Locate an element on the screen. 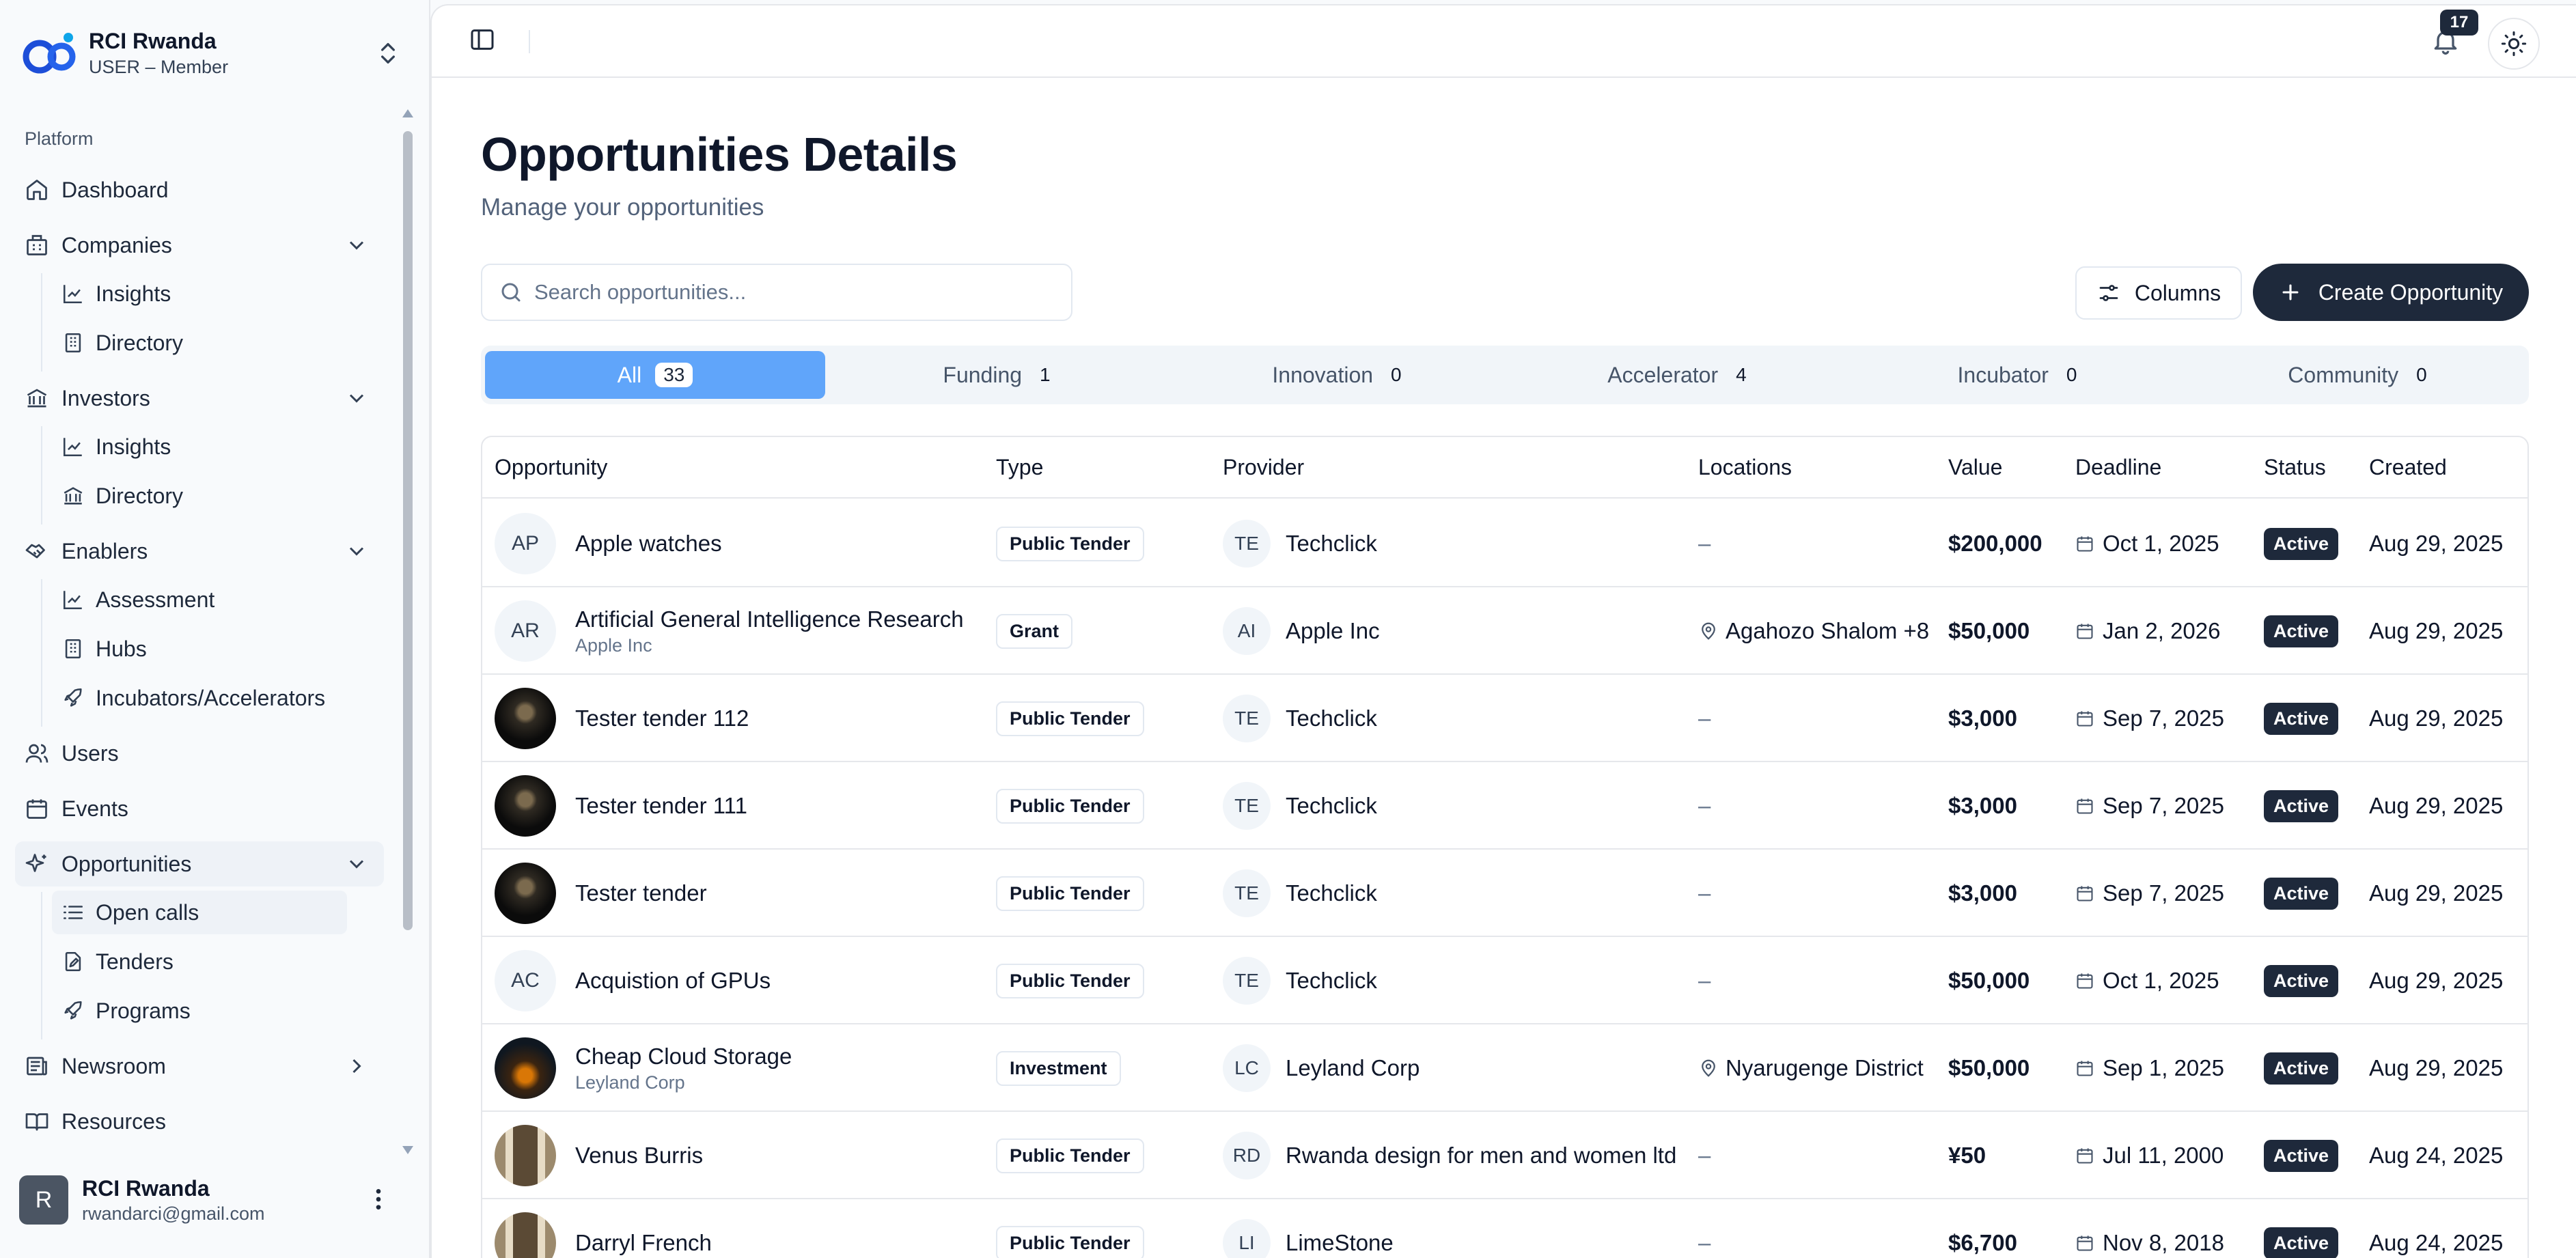  sidebar-item-enablers: Enablers is located at coordinates (199, 551).